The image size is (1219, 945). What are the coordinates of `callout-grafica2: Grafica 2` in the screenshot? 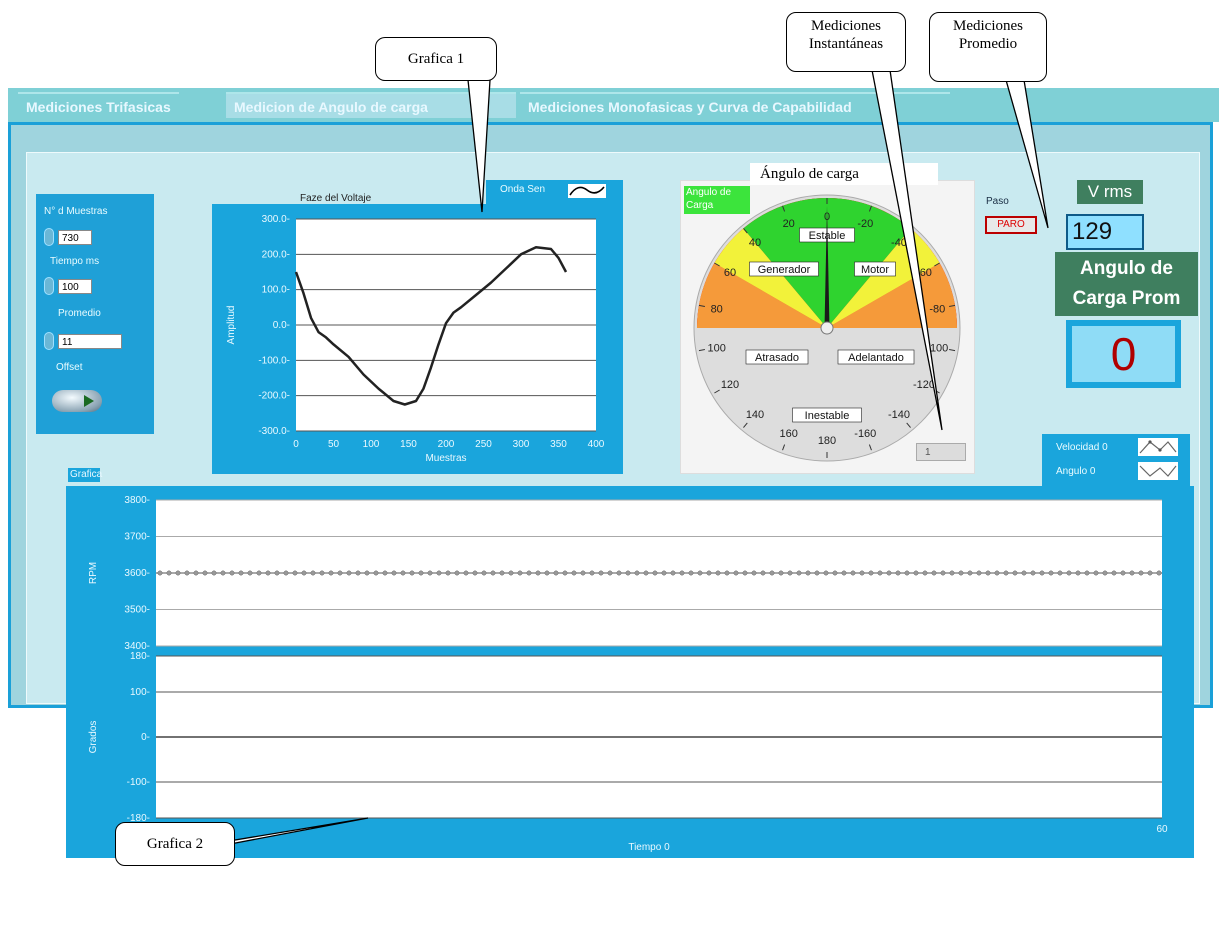 It's located at (175, 844).